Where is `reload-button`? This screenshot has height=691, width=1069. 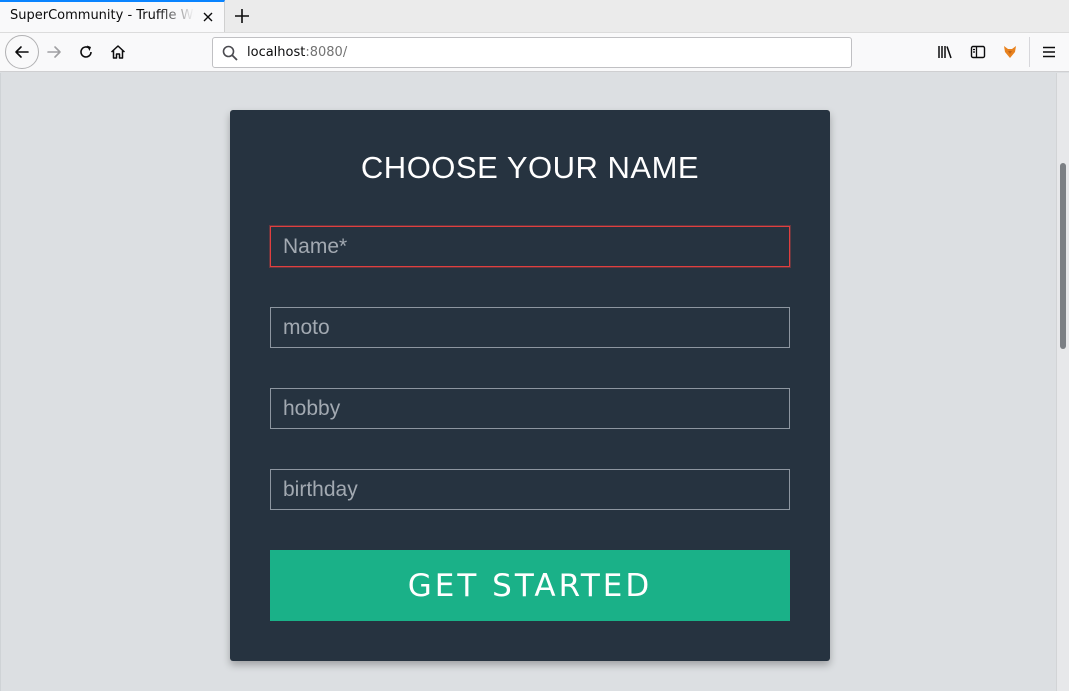 reload-button is located at coordinates (86, 52).